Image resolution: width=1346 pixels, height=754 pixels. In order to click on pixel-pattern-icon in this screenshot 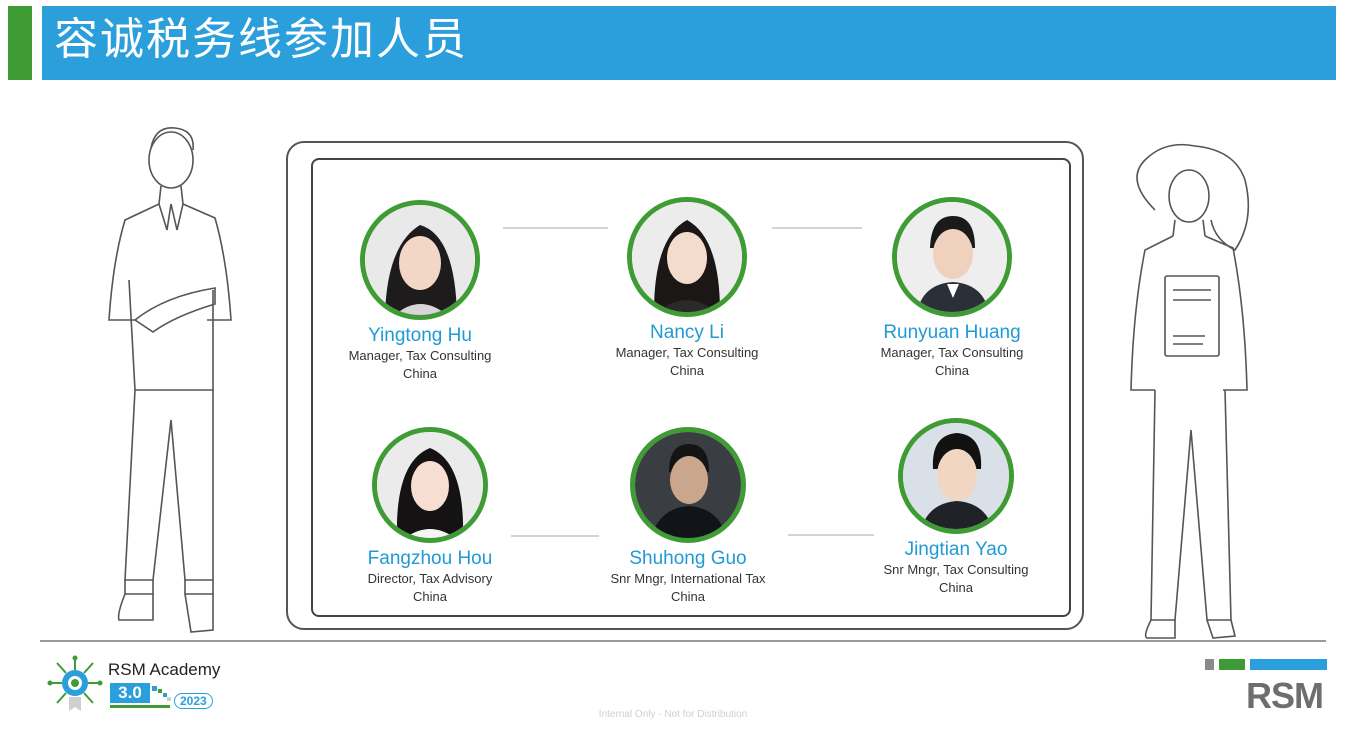, I will do `click(161, 693)`.